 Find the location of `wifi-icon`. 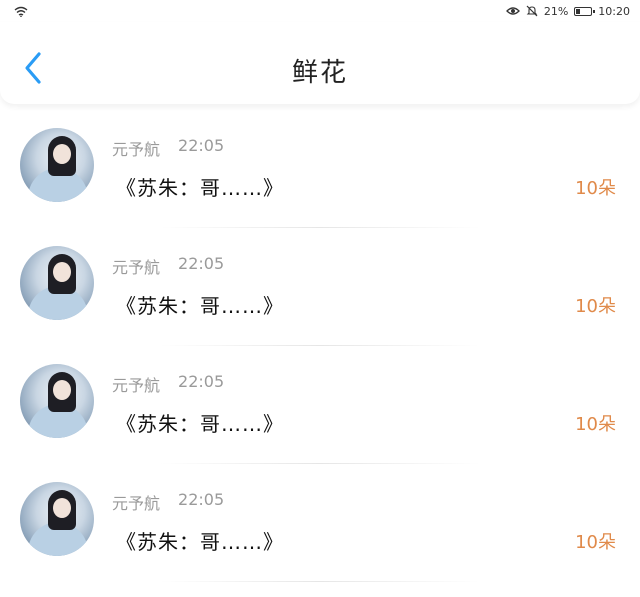

wifi-icon is located at coordinates (21, 11).